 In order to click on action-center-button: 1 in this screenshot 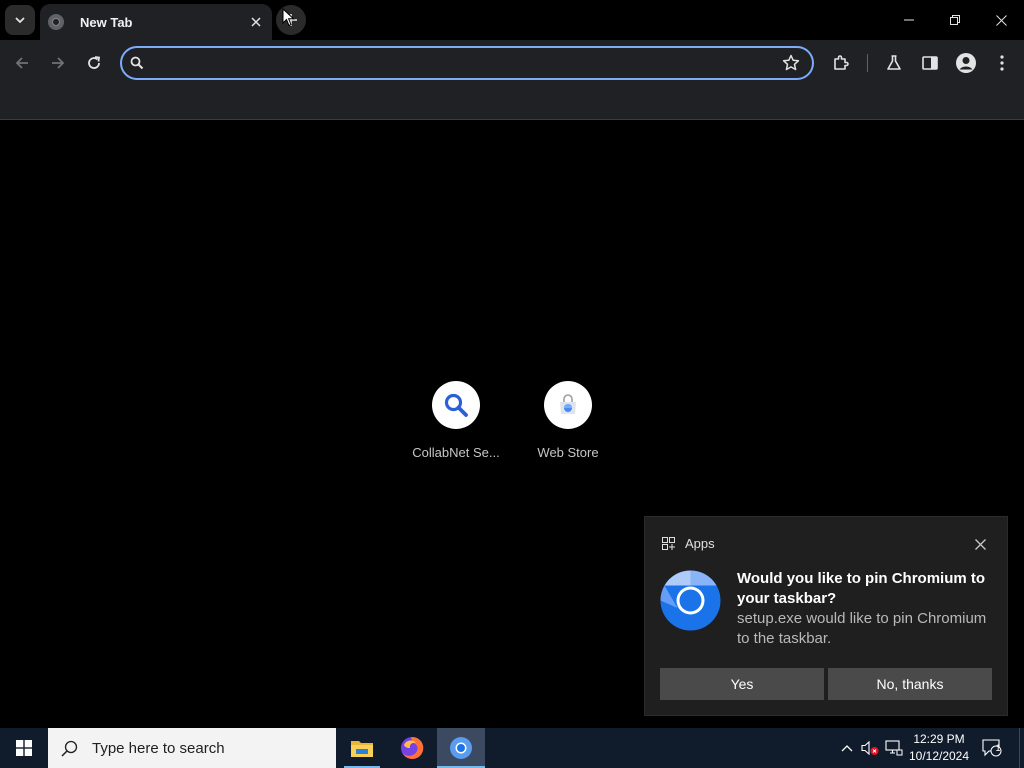, I will do `click(992, 748)`.